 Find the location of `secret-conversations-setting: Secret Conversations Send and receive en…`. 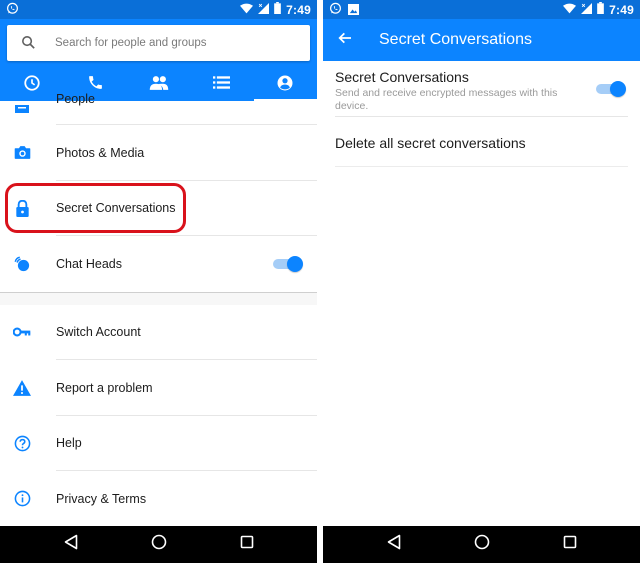

secret-conversations-setting: Secret Conversations Send and receive en… is located at coordinates (481, 89).